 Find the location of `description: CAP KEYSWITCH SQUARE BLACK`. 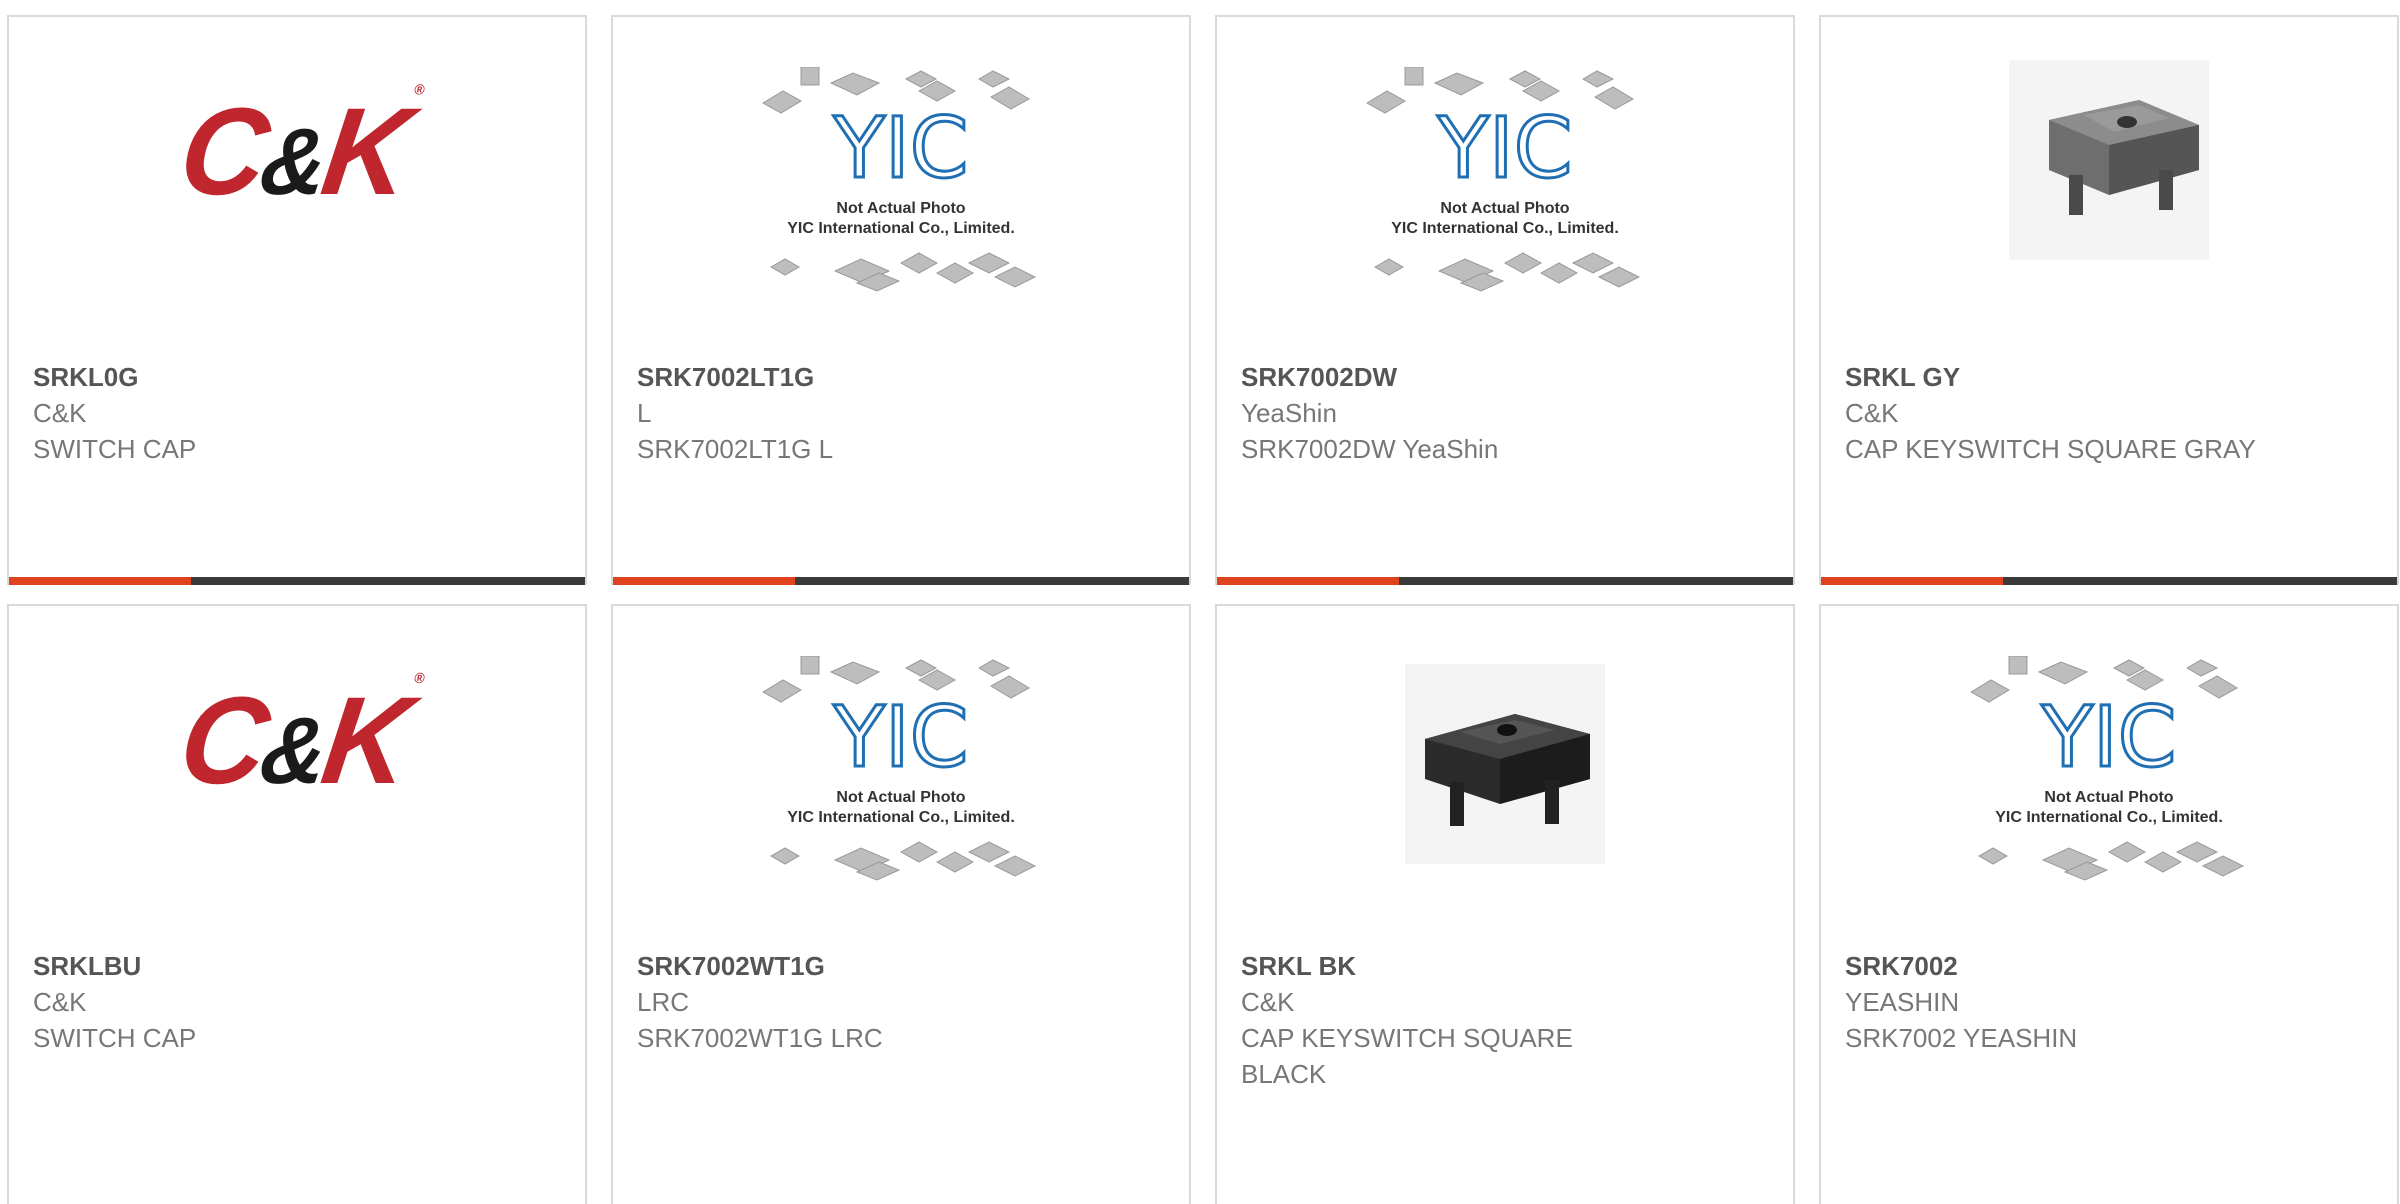

description: CAP KEYSWITCH SQUARE BLACK is located at coordinates (1407, 1056).